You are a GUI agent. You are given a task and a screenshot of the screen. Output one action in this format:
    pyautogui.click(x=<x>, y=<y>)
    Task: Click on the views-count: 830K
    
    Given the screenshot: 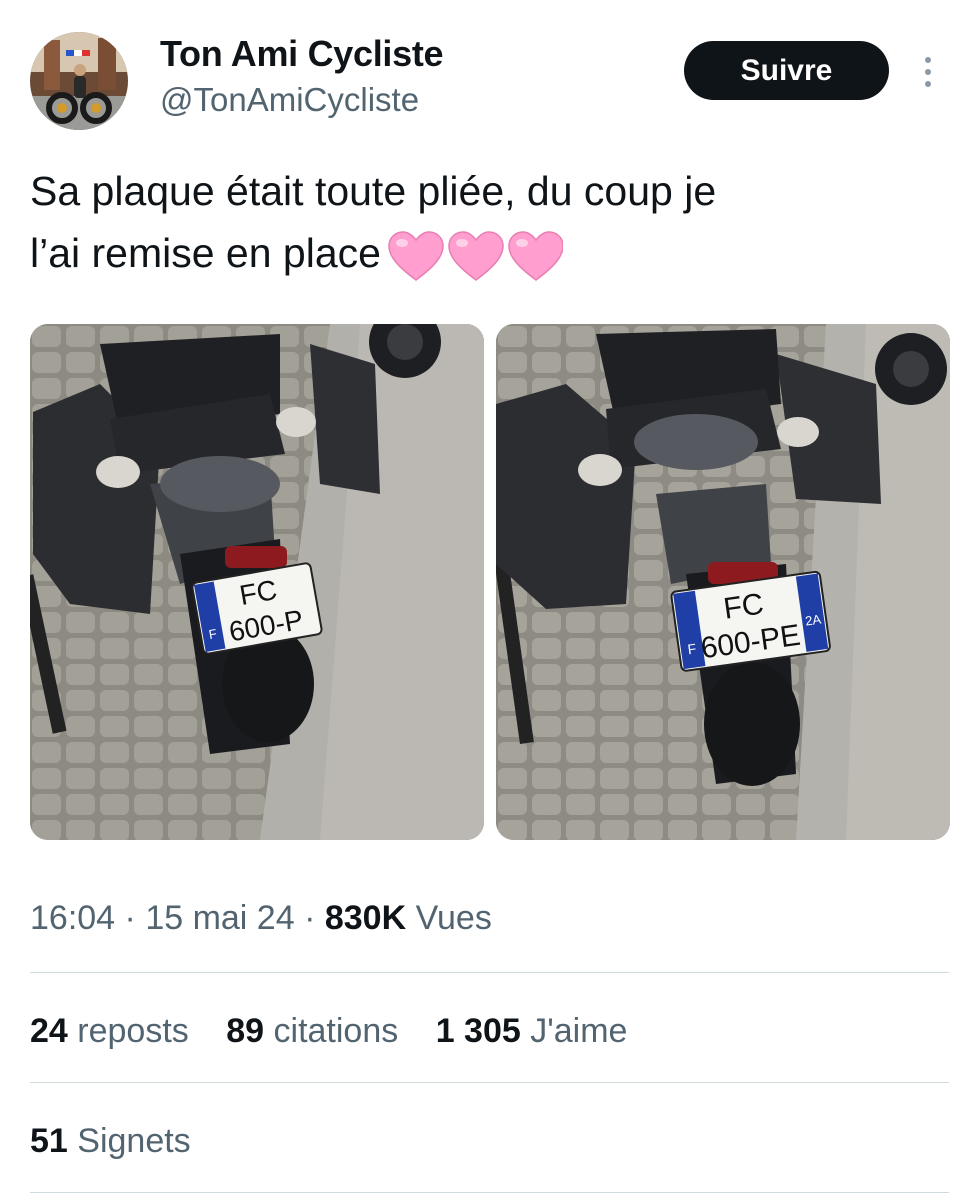 What is the action you would take?
    pyautogui.click(x=365, y=918)
    